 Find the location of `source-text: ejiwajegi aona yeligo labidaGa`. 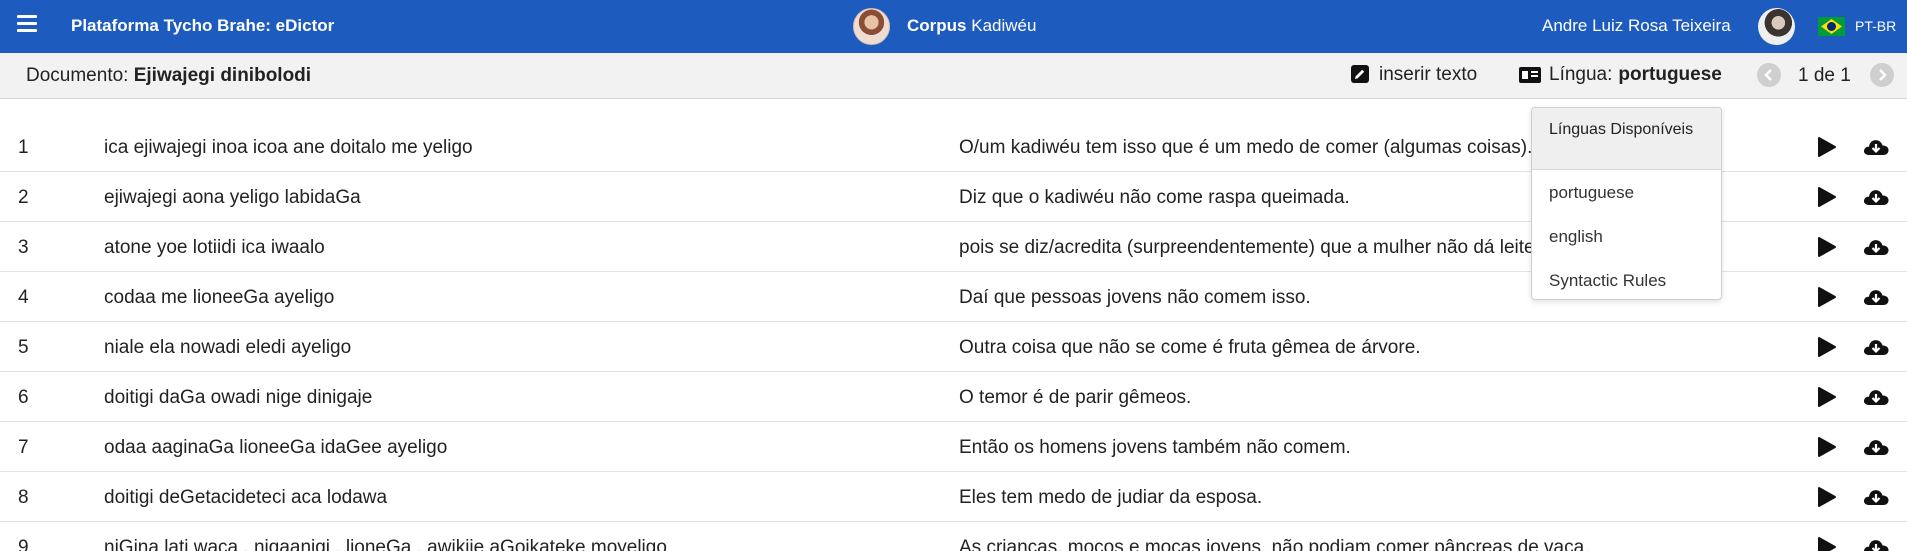

source-text: ejiwajegi aona yeligo labidaGa is located at coordinates (232, 198).